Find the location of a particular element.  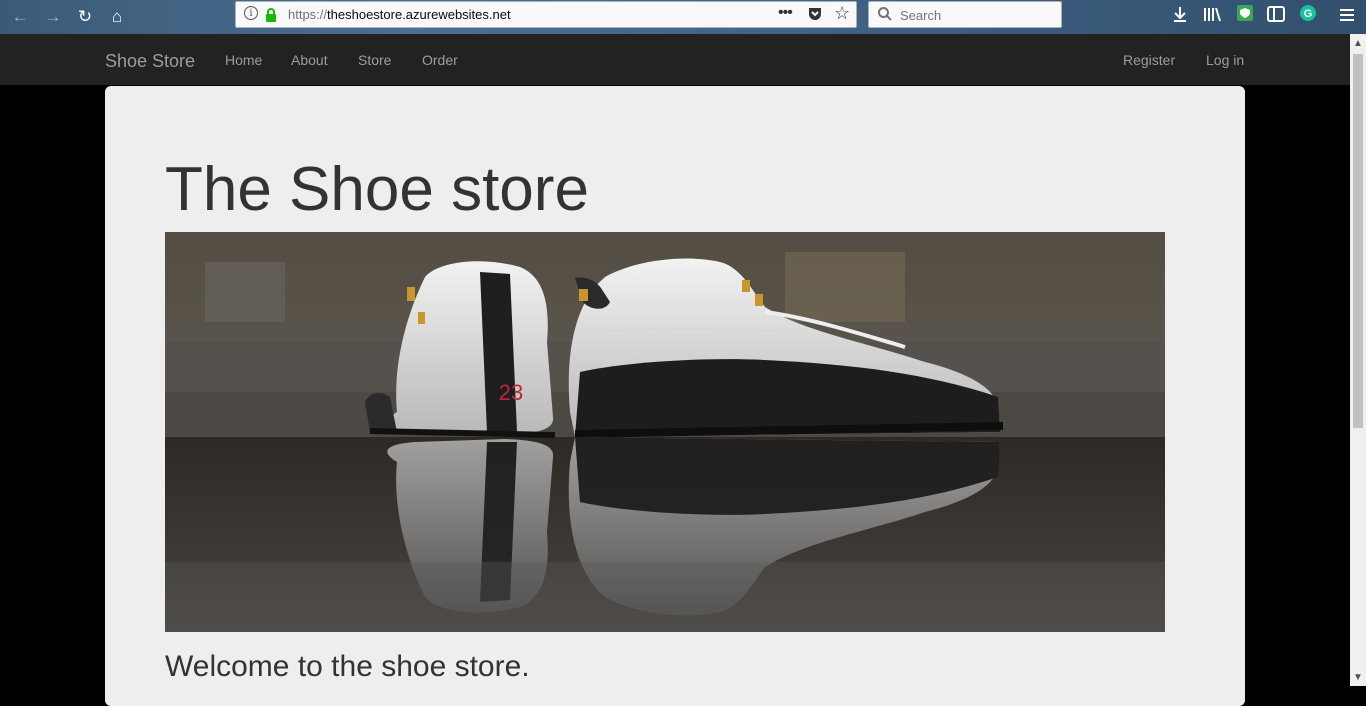

page-title: The Shoe store is located at coordinates (377, 189).